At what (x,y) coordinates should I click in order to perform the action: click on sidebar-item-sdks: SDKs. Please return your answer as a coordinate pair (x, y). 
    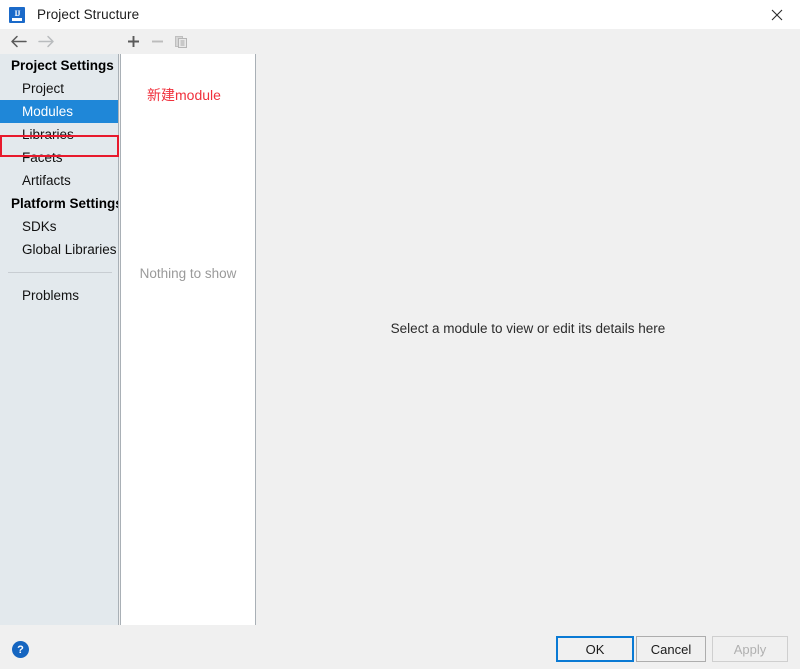
    Looking at the image, I should click on (59, 226).